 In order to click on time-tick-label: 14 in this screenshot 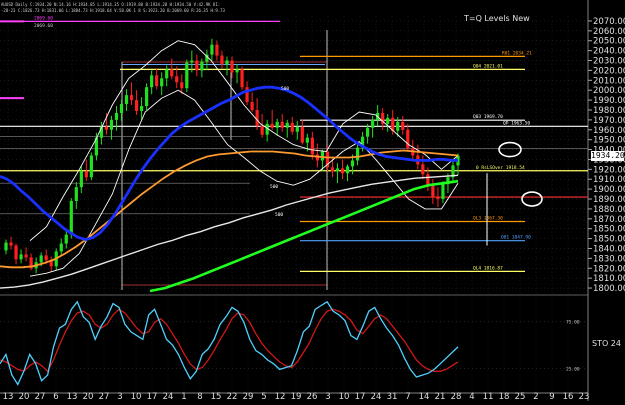, I will do `click(424, 396)`.